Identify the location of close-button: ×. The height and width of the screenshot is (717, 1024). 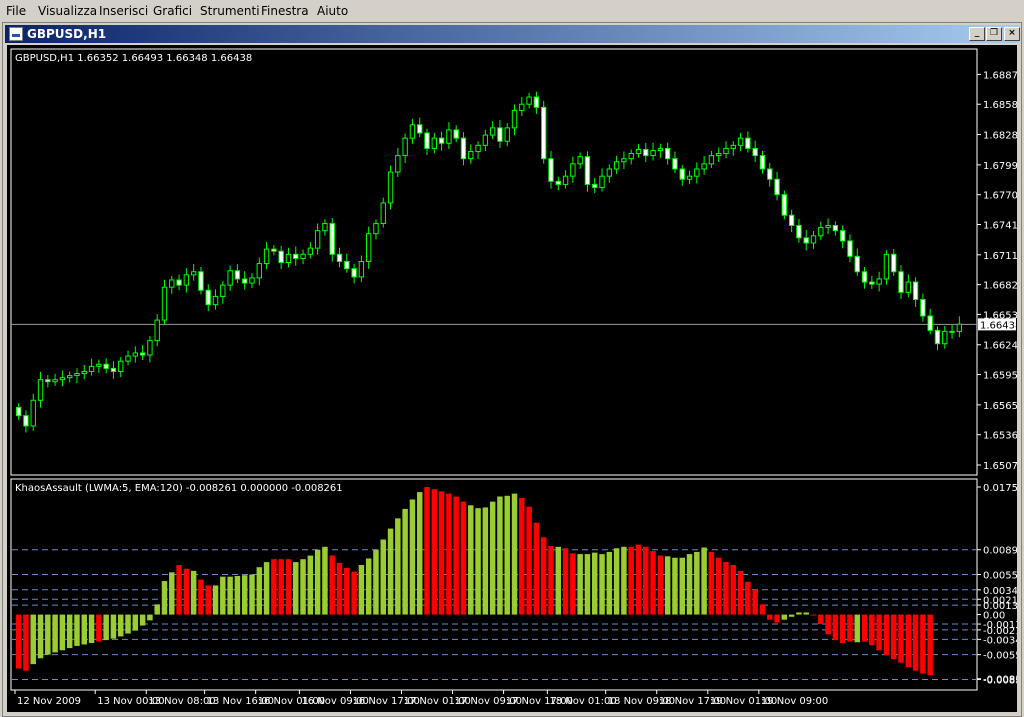
(1012, 34).